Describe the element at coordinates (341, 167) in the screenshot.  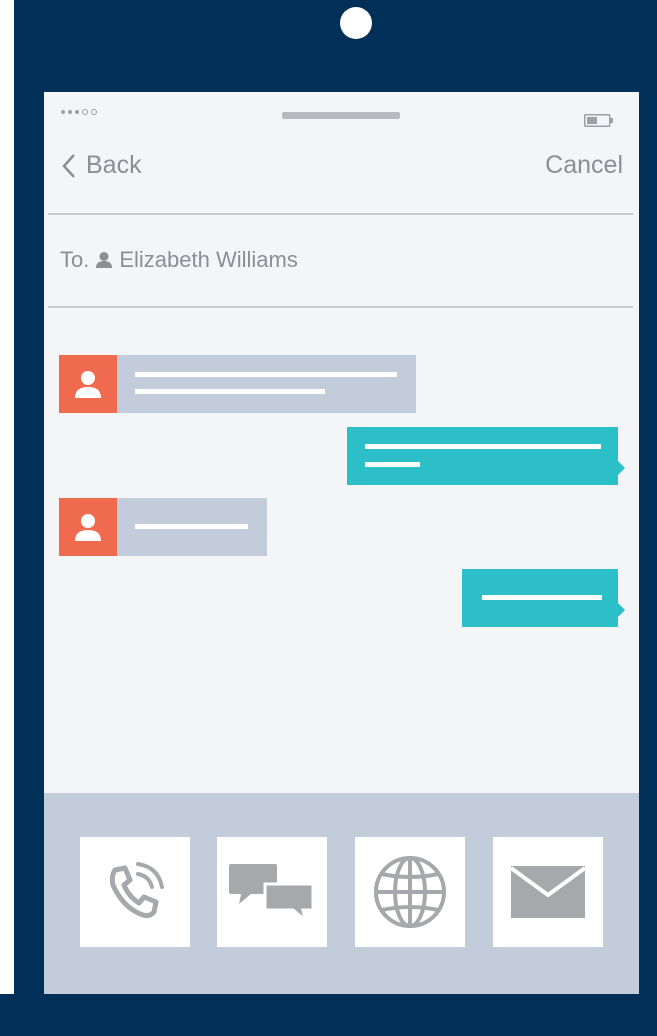
I see `navigation-bar: Back Cancel` at that location.